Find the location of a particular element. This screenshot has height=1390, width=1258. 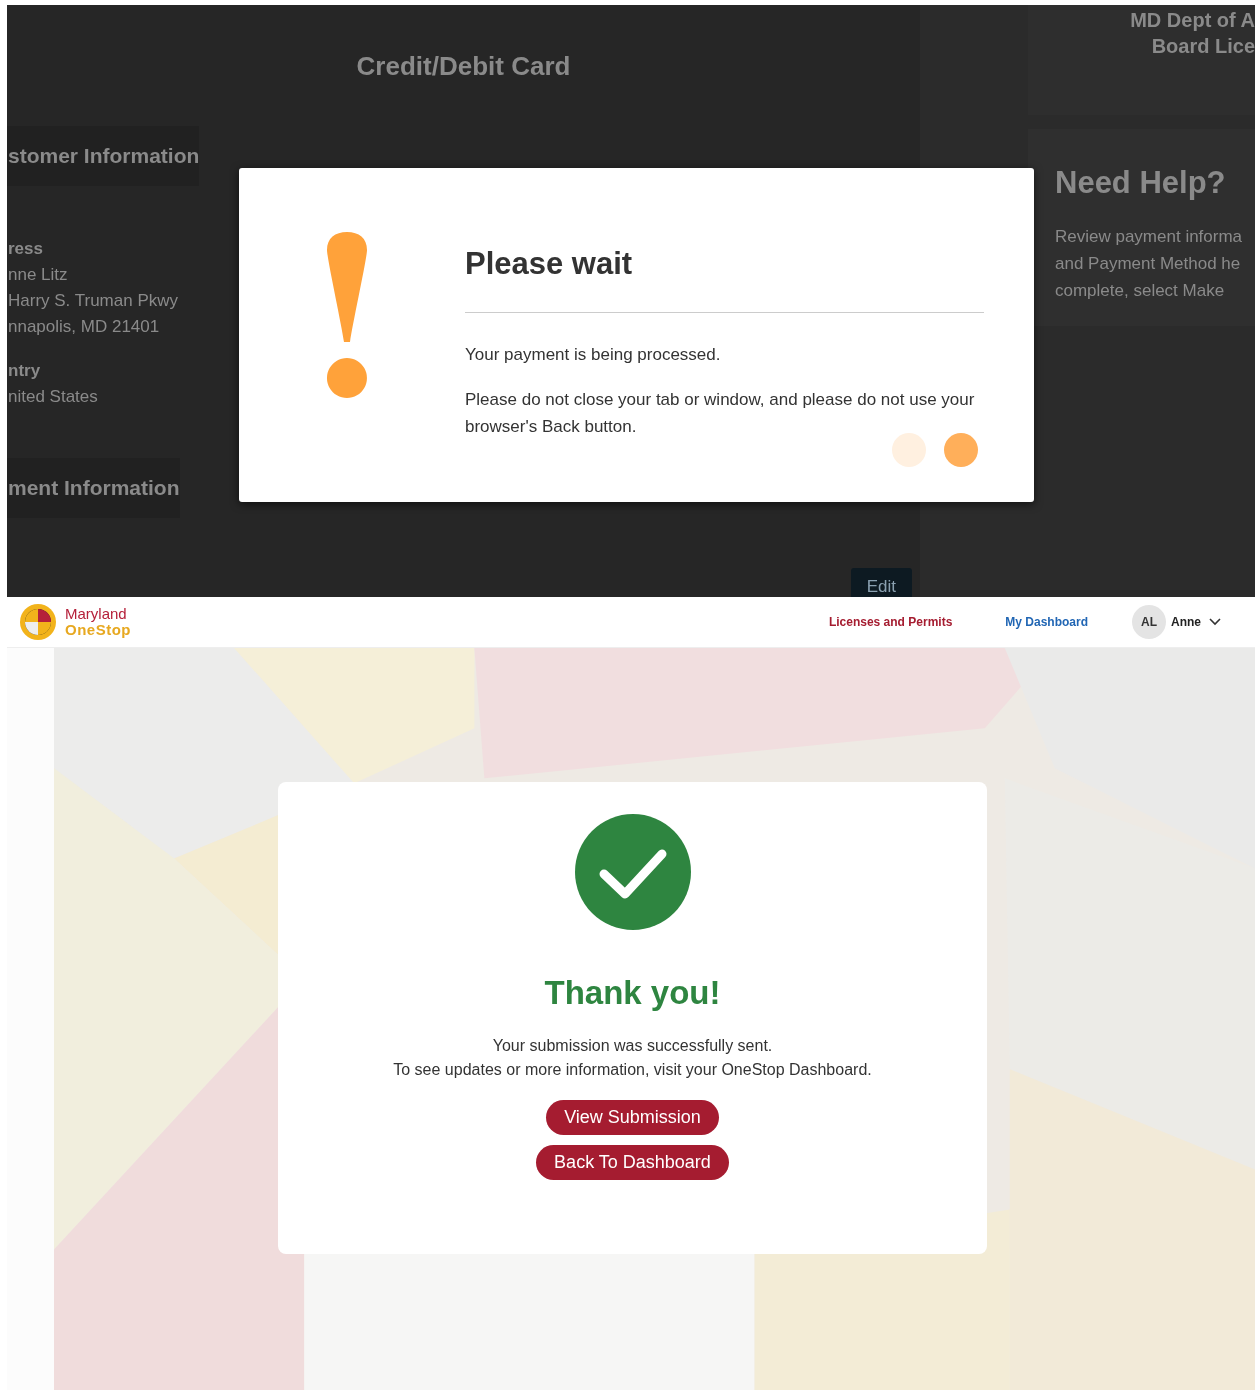

help-title: Need Help? is located at coordinates (1141, 183).